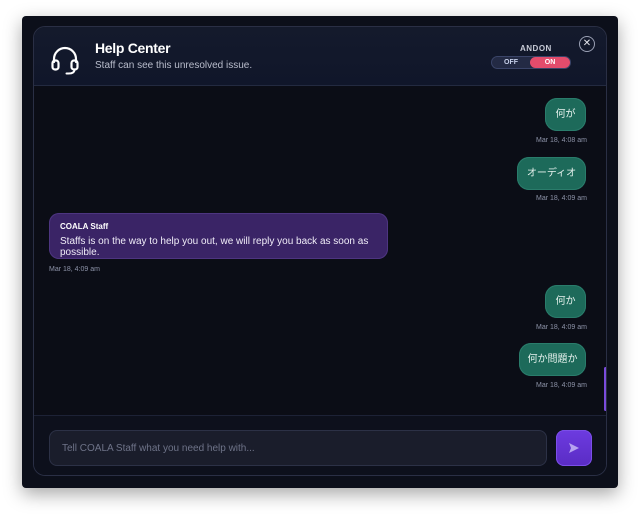 Image resolution: width=640 pixels, height=514 pixels. I want to click on close-button: ✕, so click(587, 44).